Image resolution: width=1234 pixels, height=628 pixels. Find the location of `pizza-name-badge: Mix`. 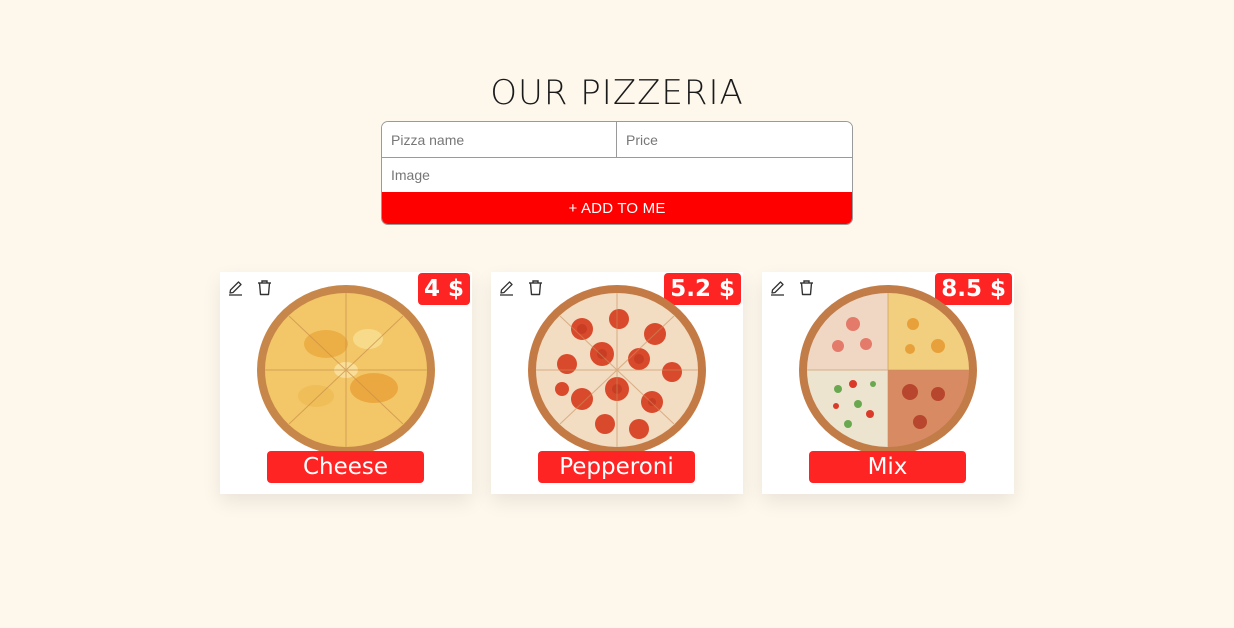

pizza-name-badge: Mix is located at coordinates (887, 467).